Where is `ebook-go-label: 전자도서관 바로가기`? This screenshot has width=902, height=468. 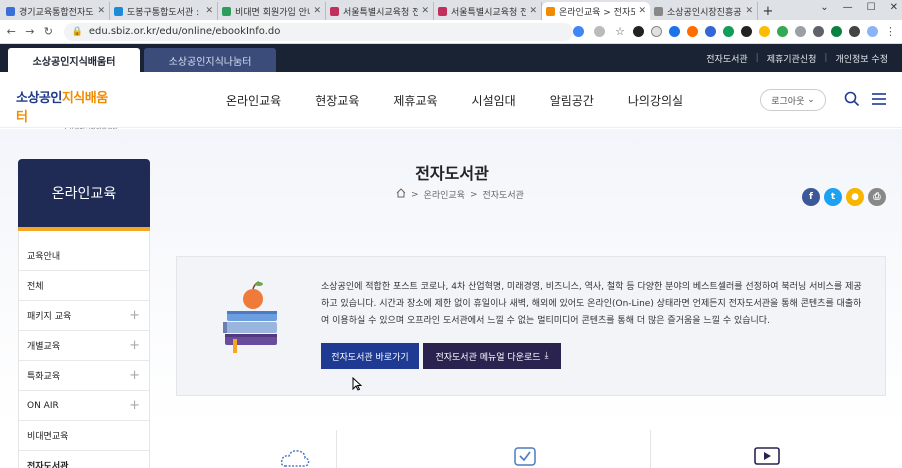
ebook-go-label: 전자도서관 바로가기 is located at coordinates (370, 357).